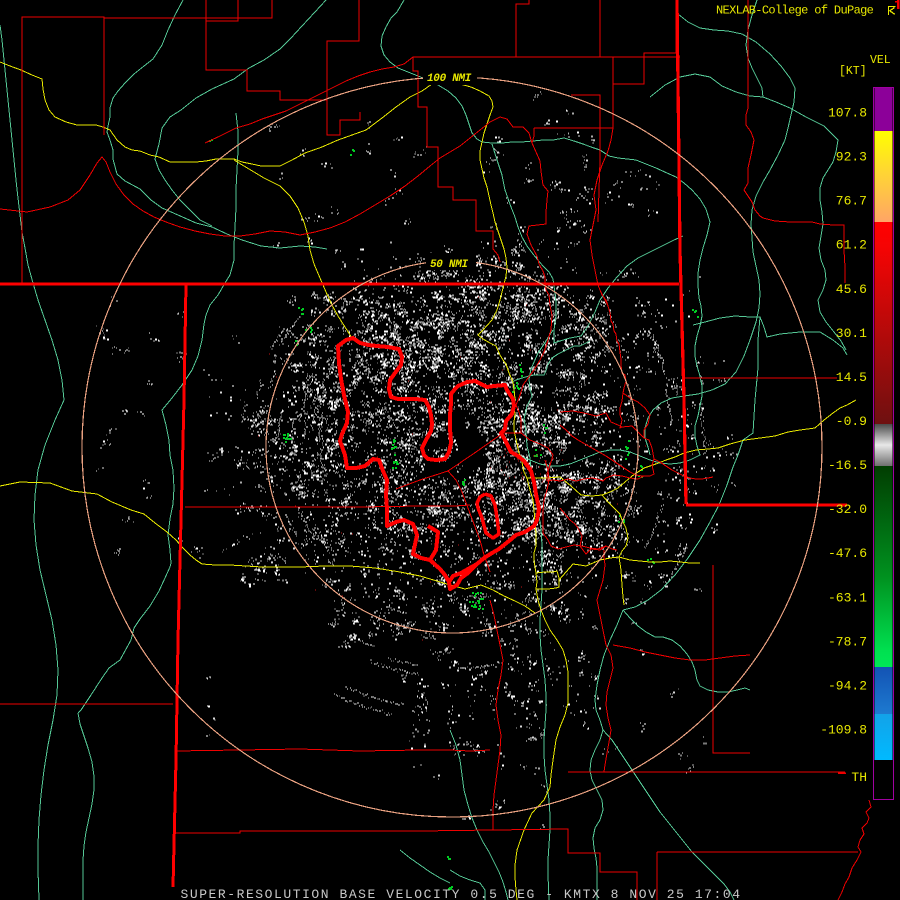 The width and height of the screenshot is (900, 900). Describe the element at coordinates (851, 157) in the screenshot. I see `svg-text: 92.3` at that location.